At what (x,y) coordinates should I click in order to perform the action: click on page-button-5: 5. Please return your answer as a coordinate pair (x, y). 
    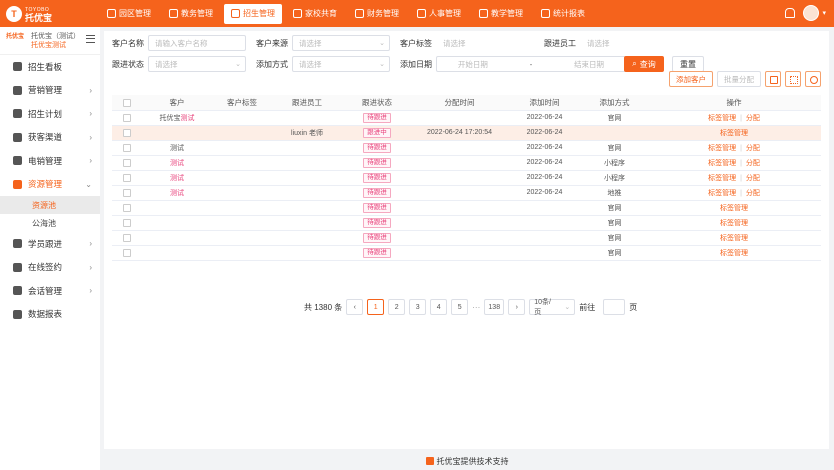
    Looking at the image, I should click on (460, 307).